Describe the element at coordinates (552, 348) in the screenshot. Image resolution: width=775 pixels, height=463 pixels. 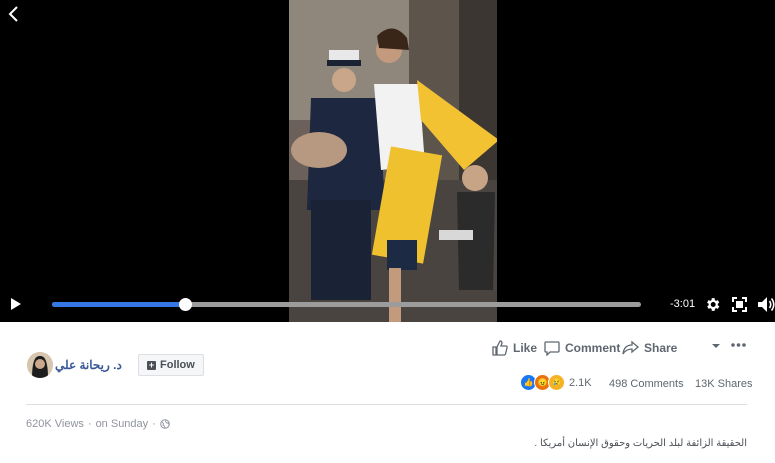
I see `comment-icon` at that location.